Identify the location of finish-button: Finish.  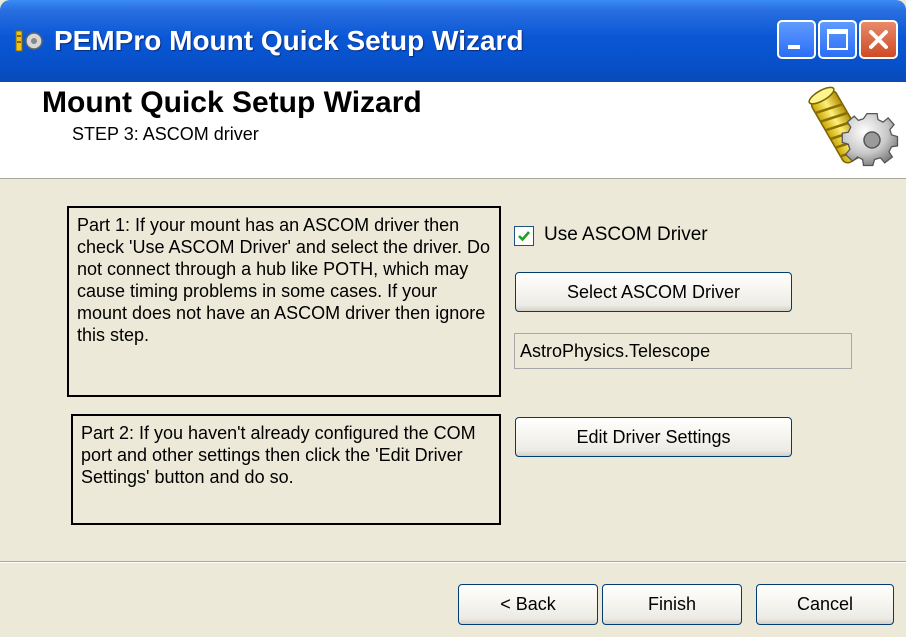
(672, 604).